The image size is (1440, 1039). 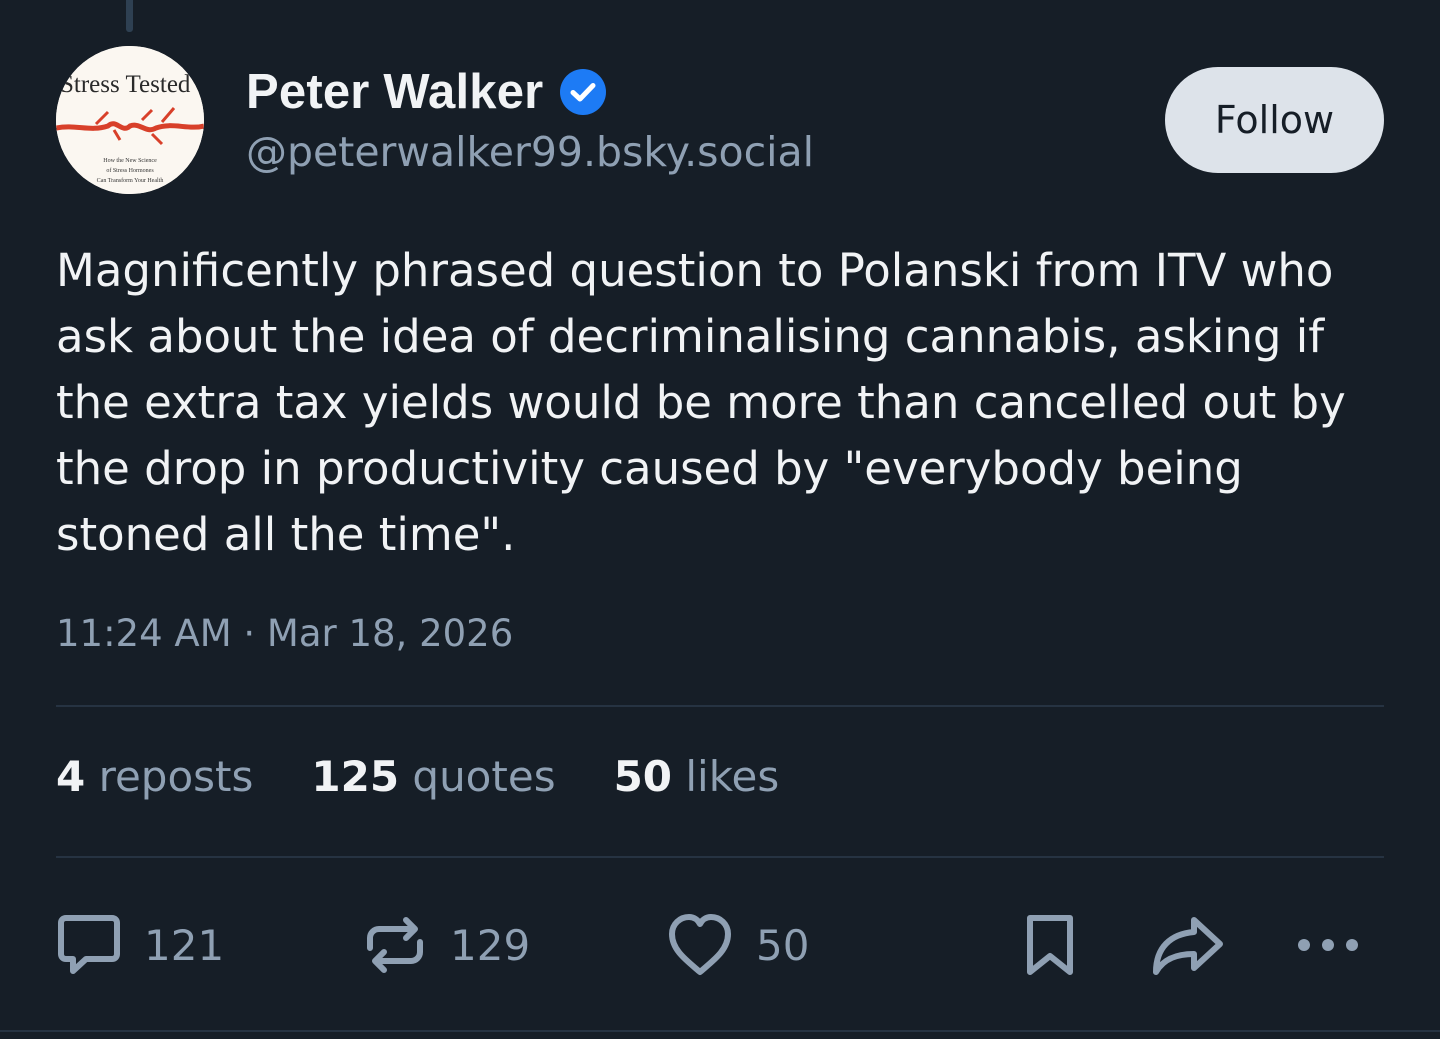 What do you see at coordinates (285, 633) in the screenshot?
I see `post-timestamp: 11:24 AM · Mar 18, 2026` at bounding box center [285, 633].